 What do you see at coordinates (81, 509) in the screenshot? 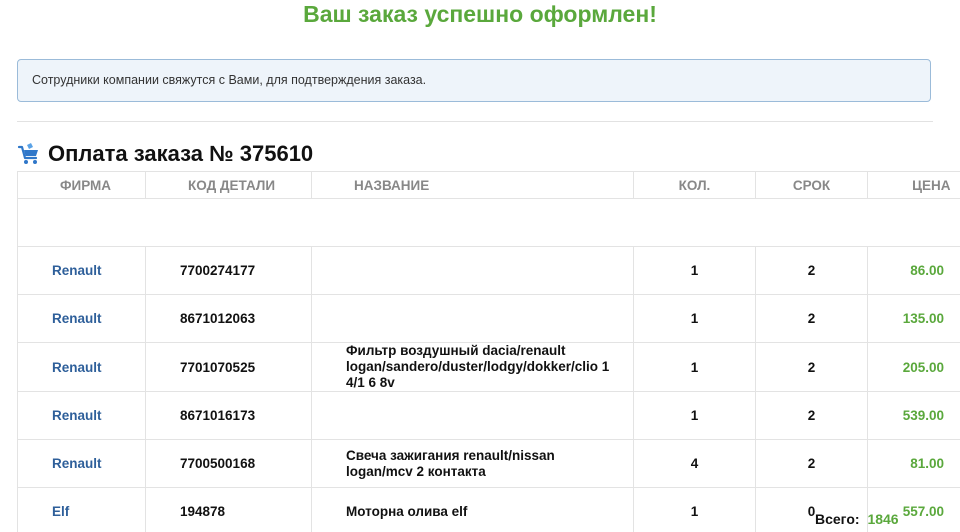
I see `cell-firm: Elf` at bounding box center [81, 509].